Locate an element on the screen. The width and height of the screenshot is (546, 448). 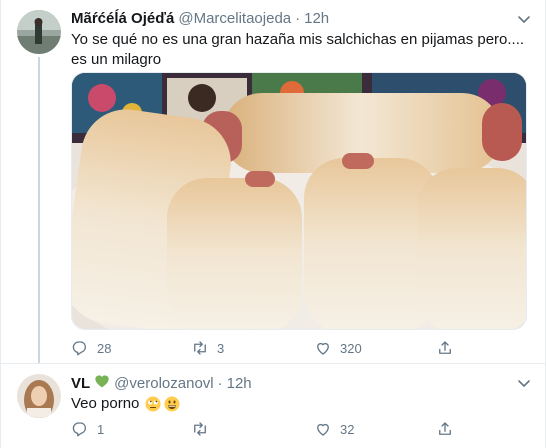
like-count: 320 is located at coordinates (351, 348).